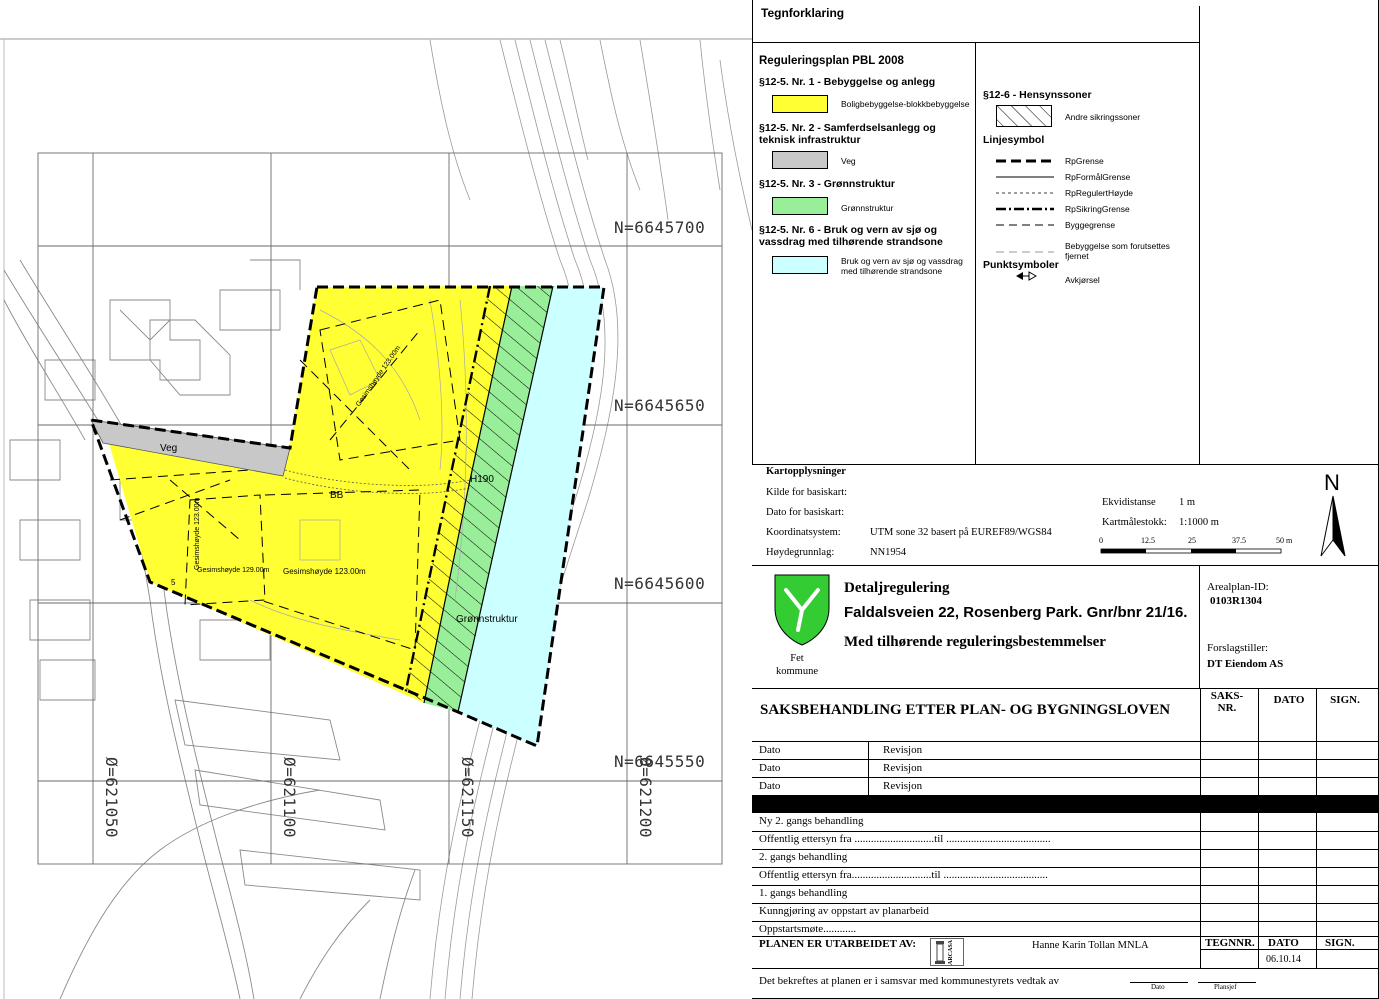 Image resolution: width=1379 pixels, height=999 pixels. Describe the element at coordinates (233, 570) in the screenshot. I see `height-label: Gesimshøyde 129.00m` at that location.